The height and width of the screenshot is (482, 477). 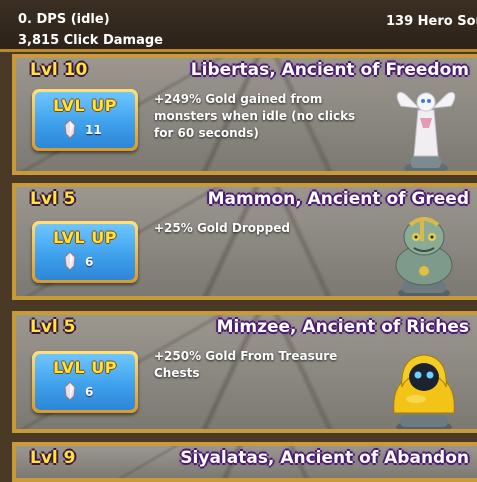 I want to click on libertas-statue-icon, so click(x=426, y=131).